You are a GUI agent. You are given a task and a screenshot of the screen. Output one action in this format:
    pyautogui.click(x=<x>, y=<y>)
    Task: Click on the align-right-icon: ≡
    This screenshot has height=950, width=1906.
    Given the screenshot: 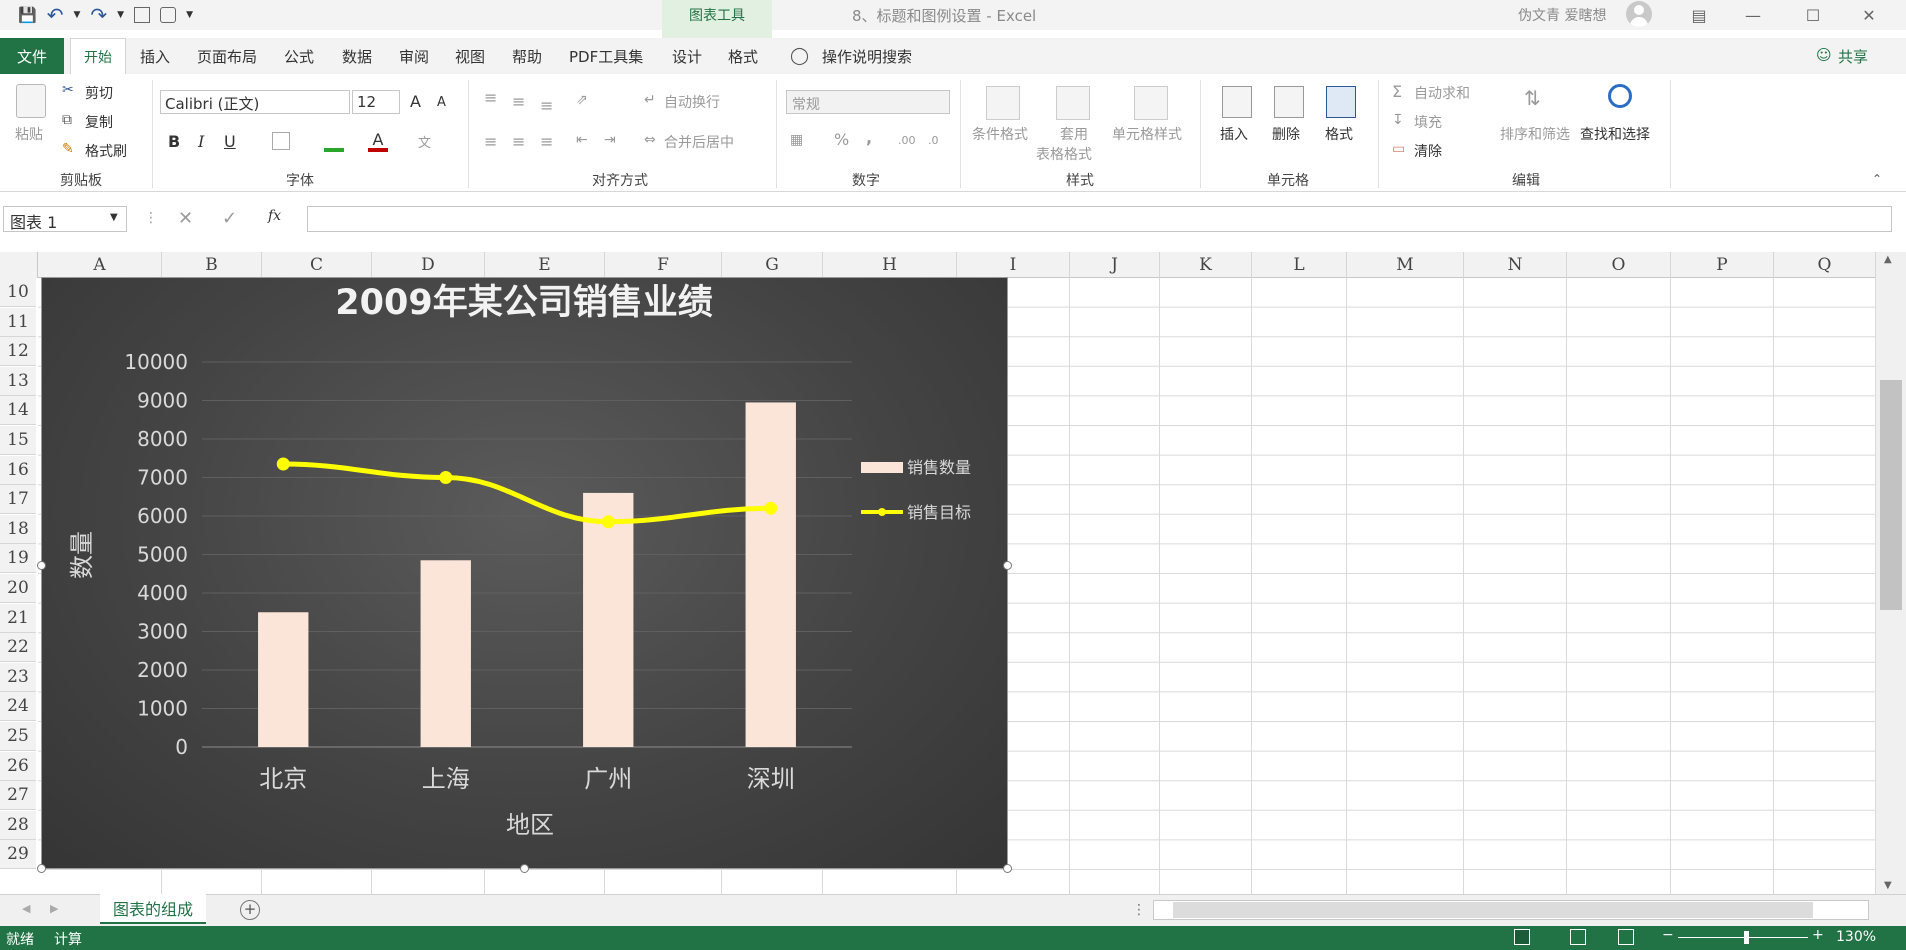 What is the action you would take?
    pyautogui.click(x=546, y=141)
    